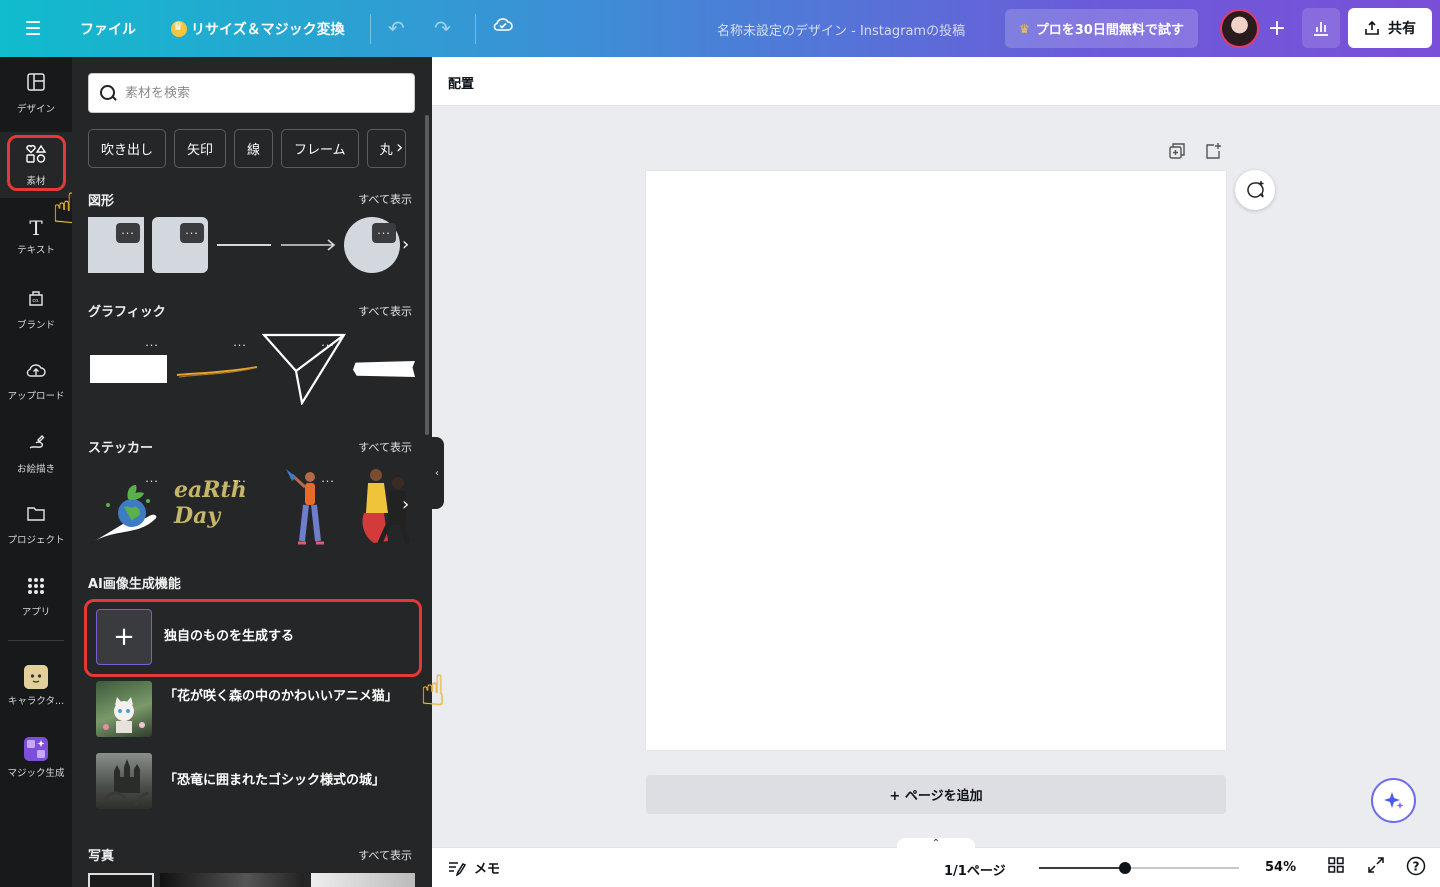  Describe the element at coordinates (385, 447) in the screenshot. I see `see-all-stickers-link: すべて表示` at that location.